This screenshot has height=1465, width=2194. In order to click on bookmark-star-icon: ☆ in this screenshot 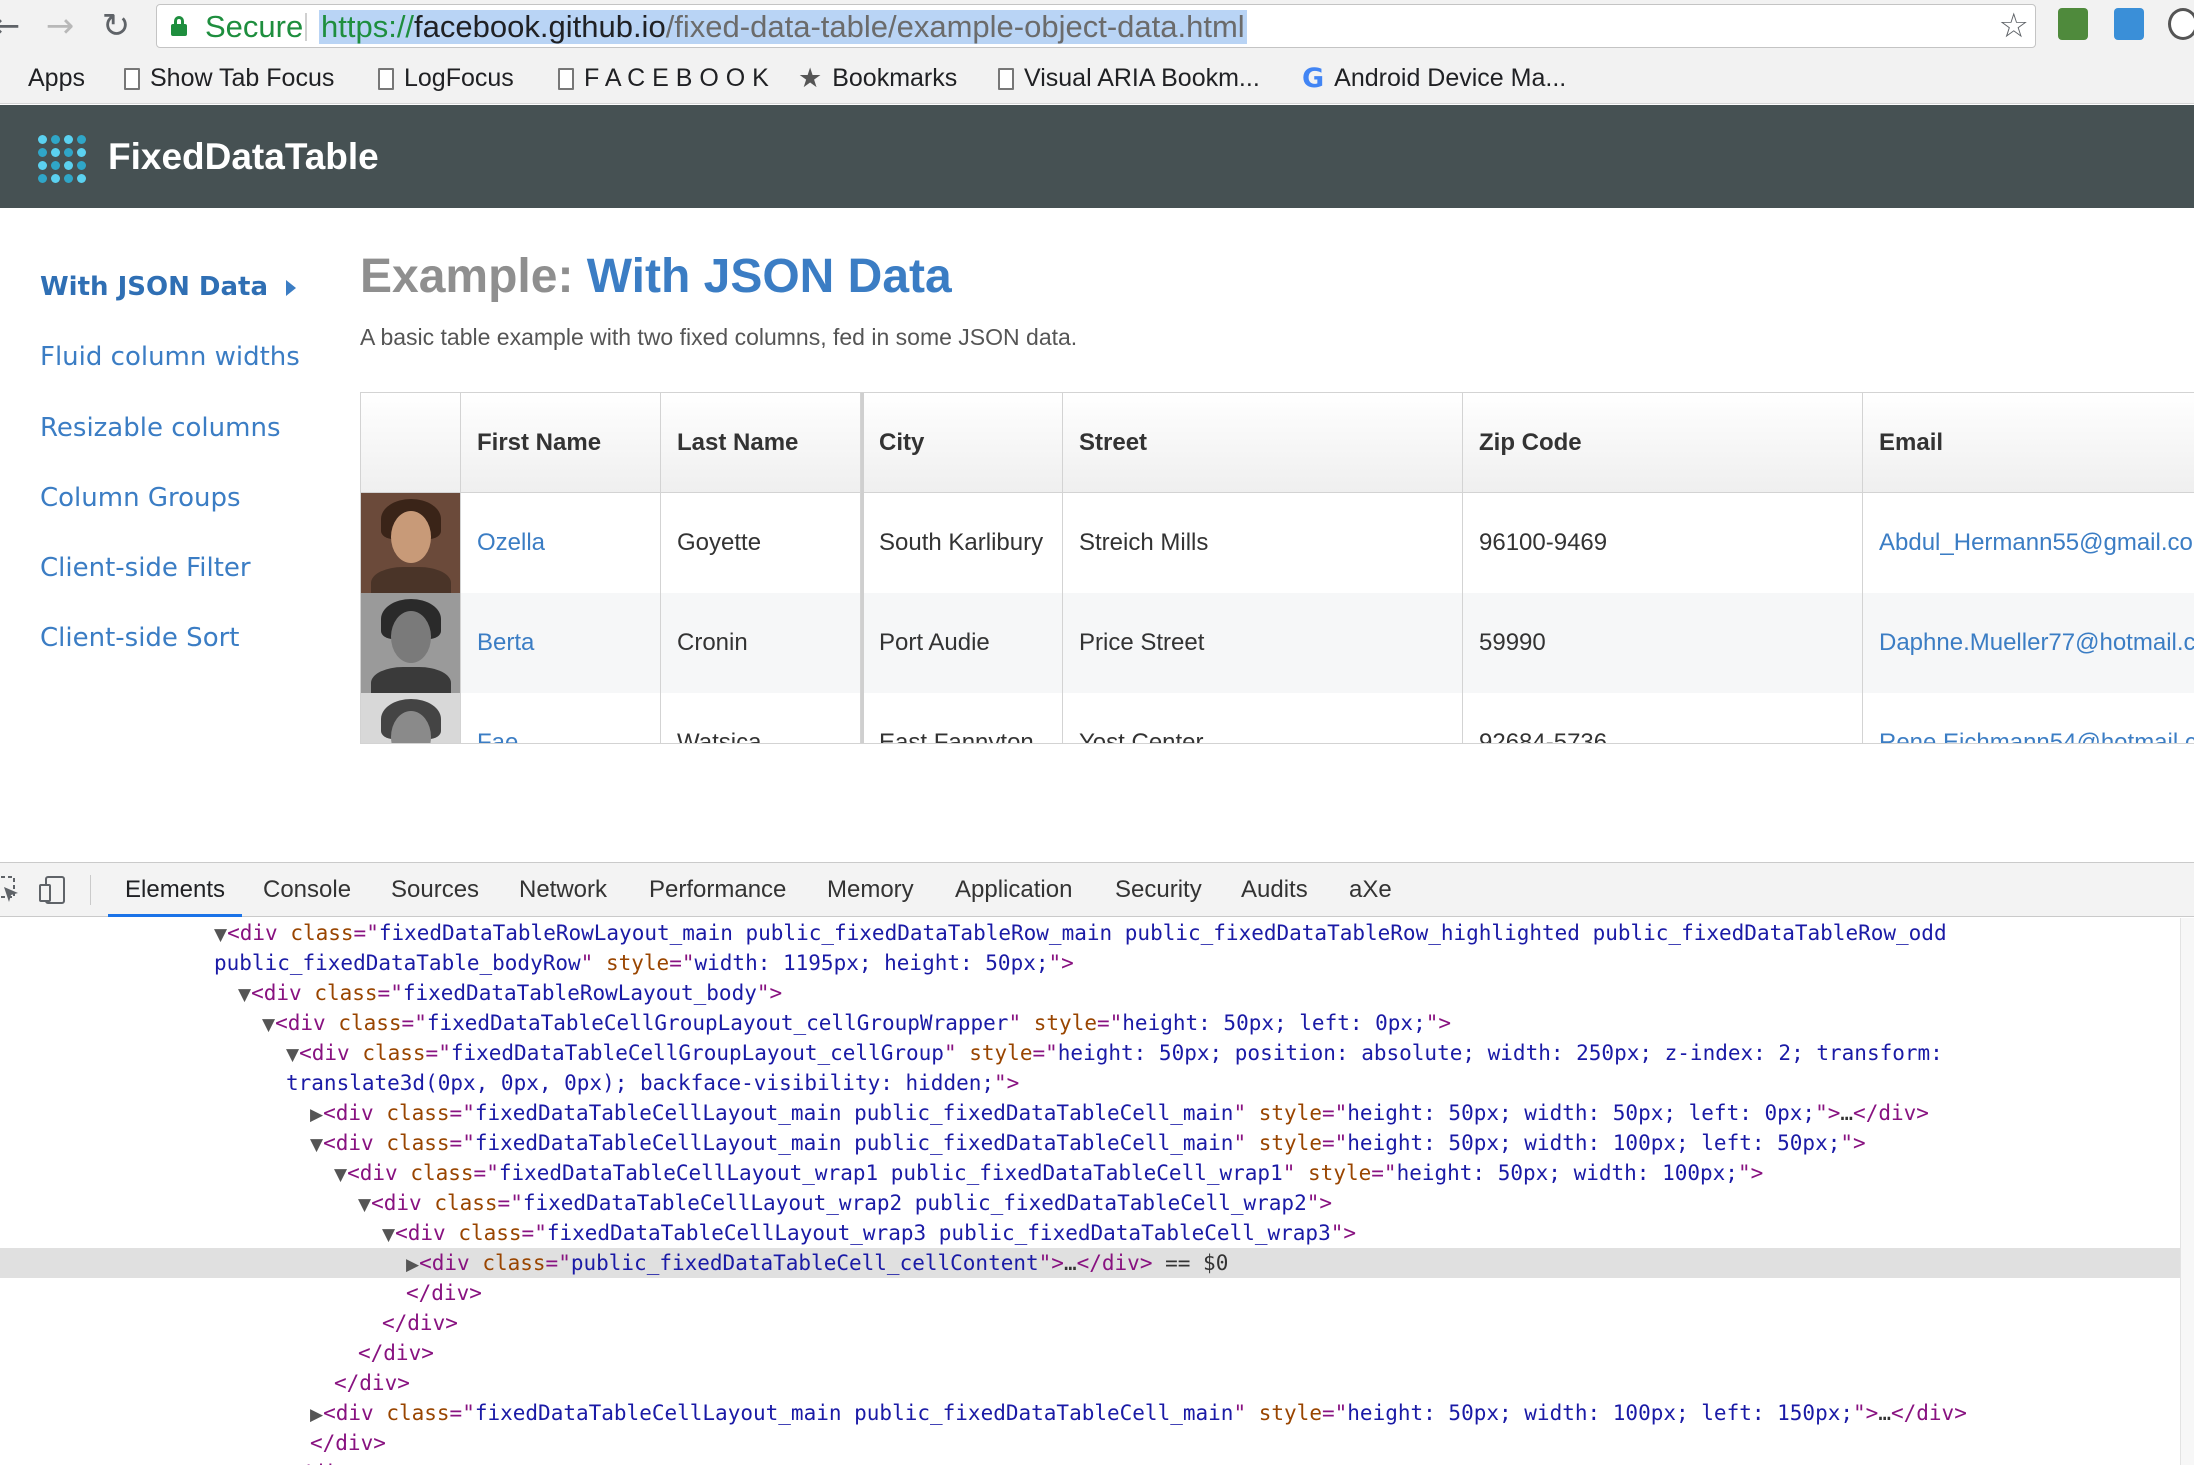, I will do `click(2014, 26)`.